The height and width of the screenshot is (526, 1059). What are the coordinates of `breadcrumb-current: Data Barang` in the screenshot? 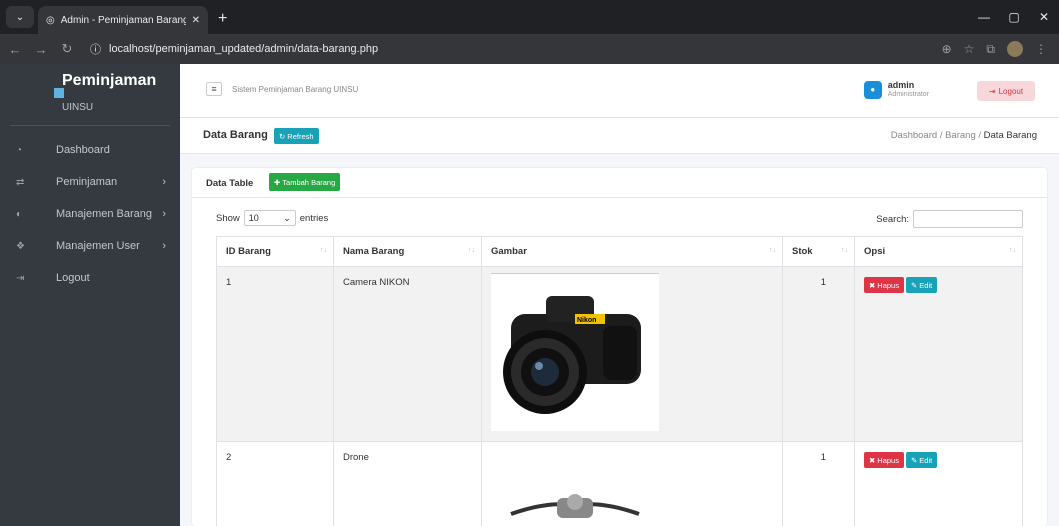 It's located at (1010, 135).